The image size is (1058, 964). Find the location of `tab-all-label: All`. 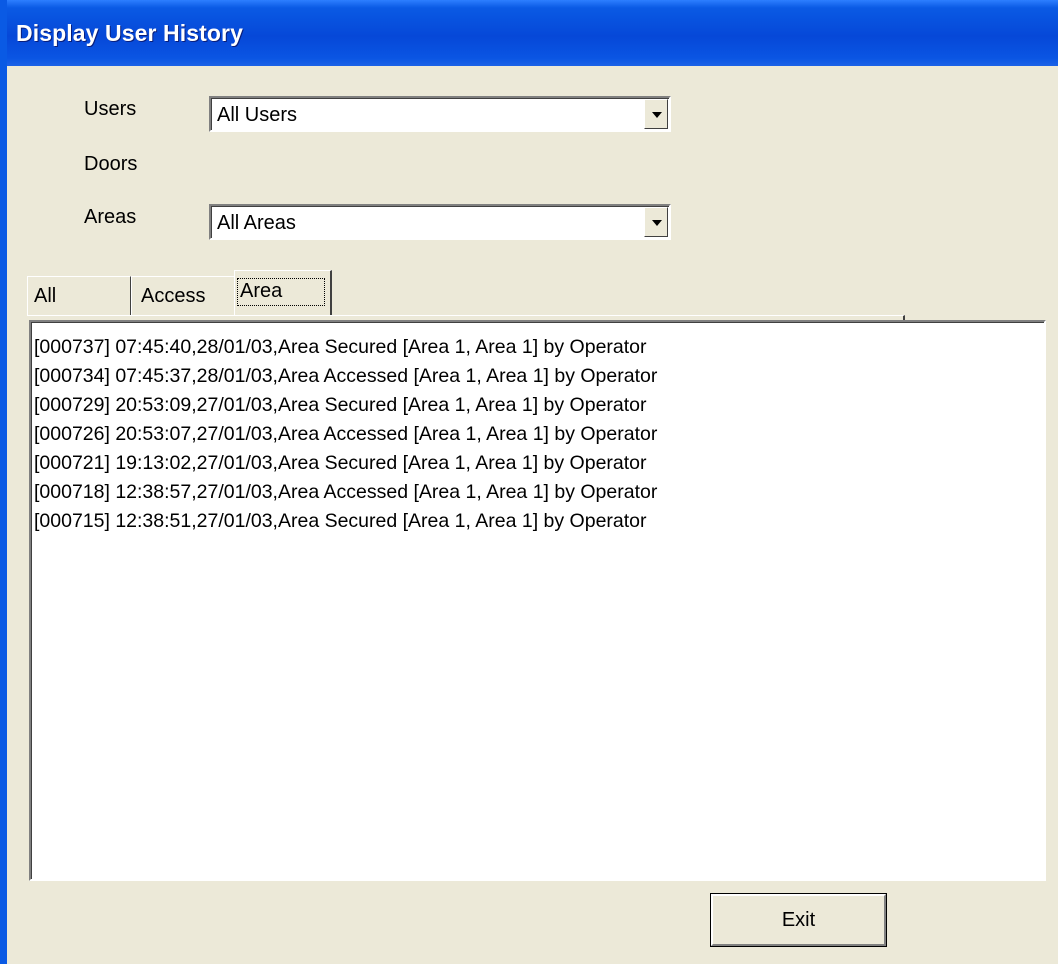

tab-all-label: All is located at coordinates (45, 296).